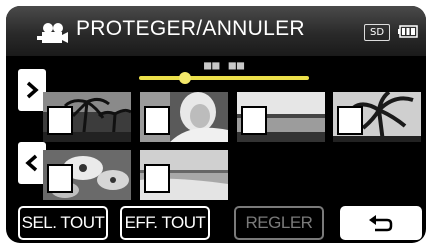 The height and width of the screenshot is (249, 432). I want to click on select-all-button: SEL. TOUT, so click(63, 223).